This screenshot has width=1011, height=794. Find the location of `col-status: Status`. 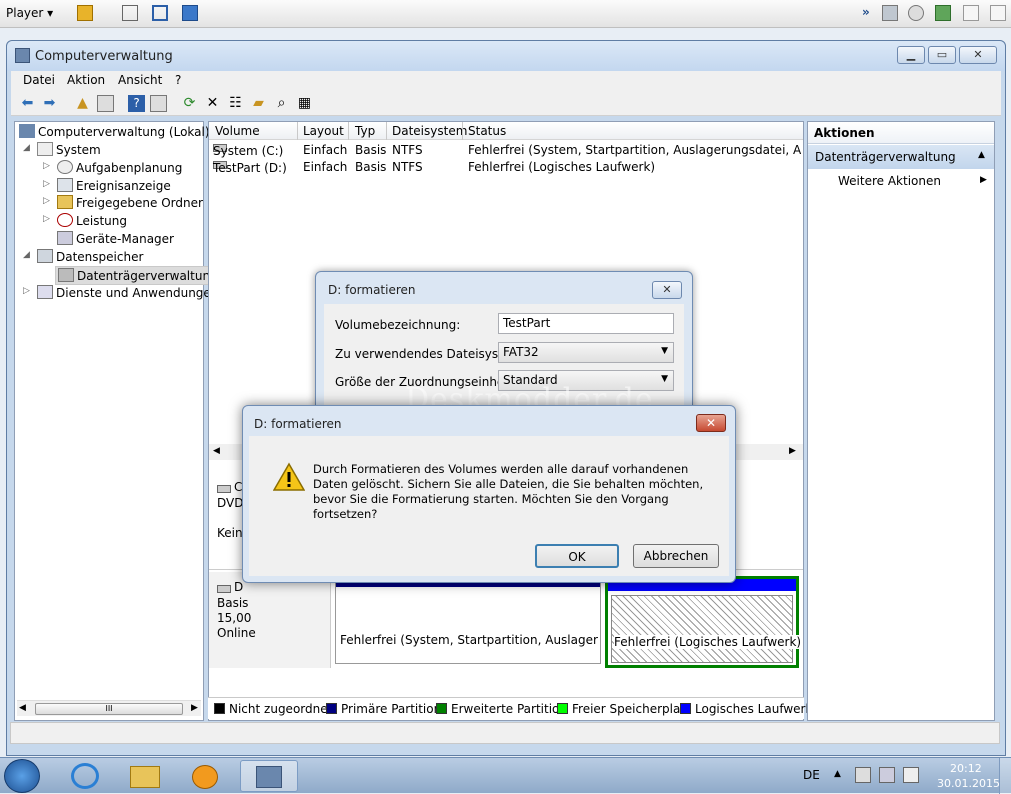

col-status: Status is located at coordinates (487, 131).